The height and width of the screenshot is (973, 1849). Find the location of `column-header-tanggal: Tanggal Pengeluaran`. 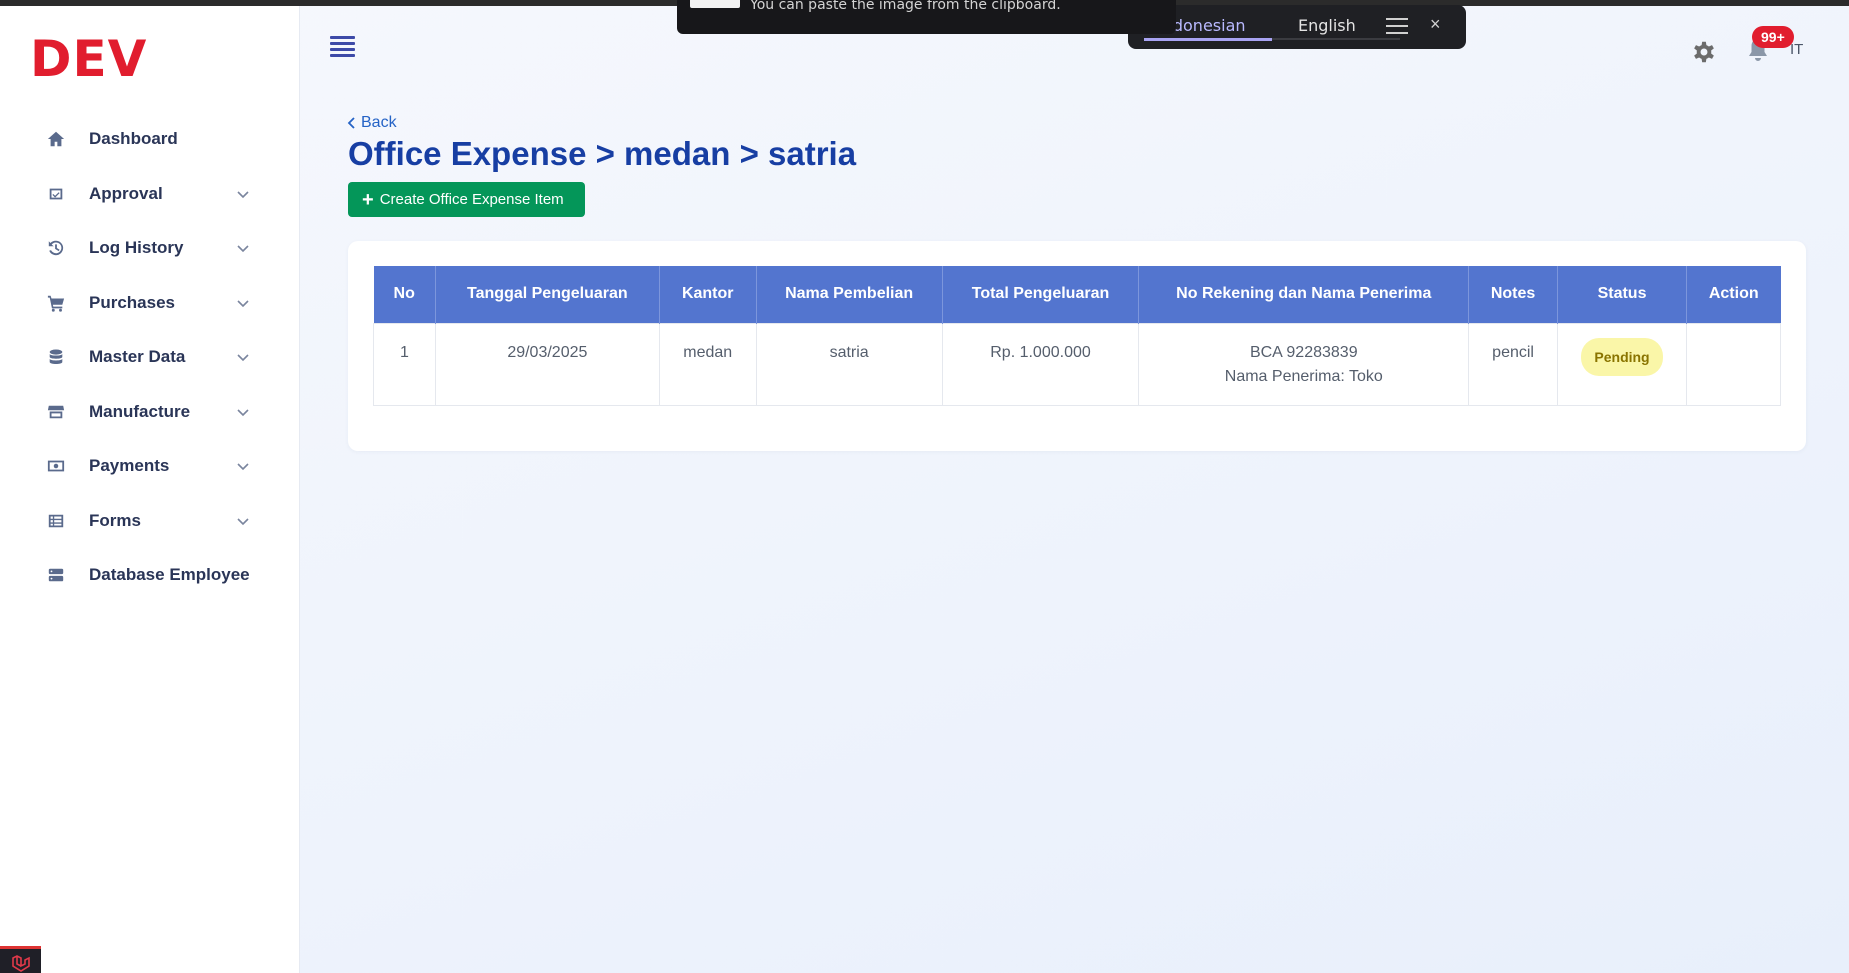

column-header-tanggal: Tanggal Pengeluaran is located at coordinates (547, 294).